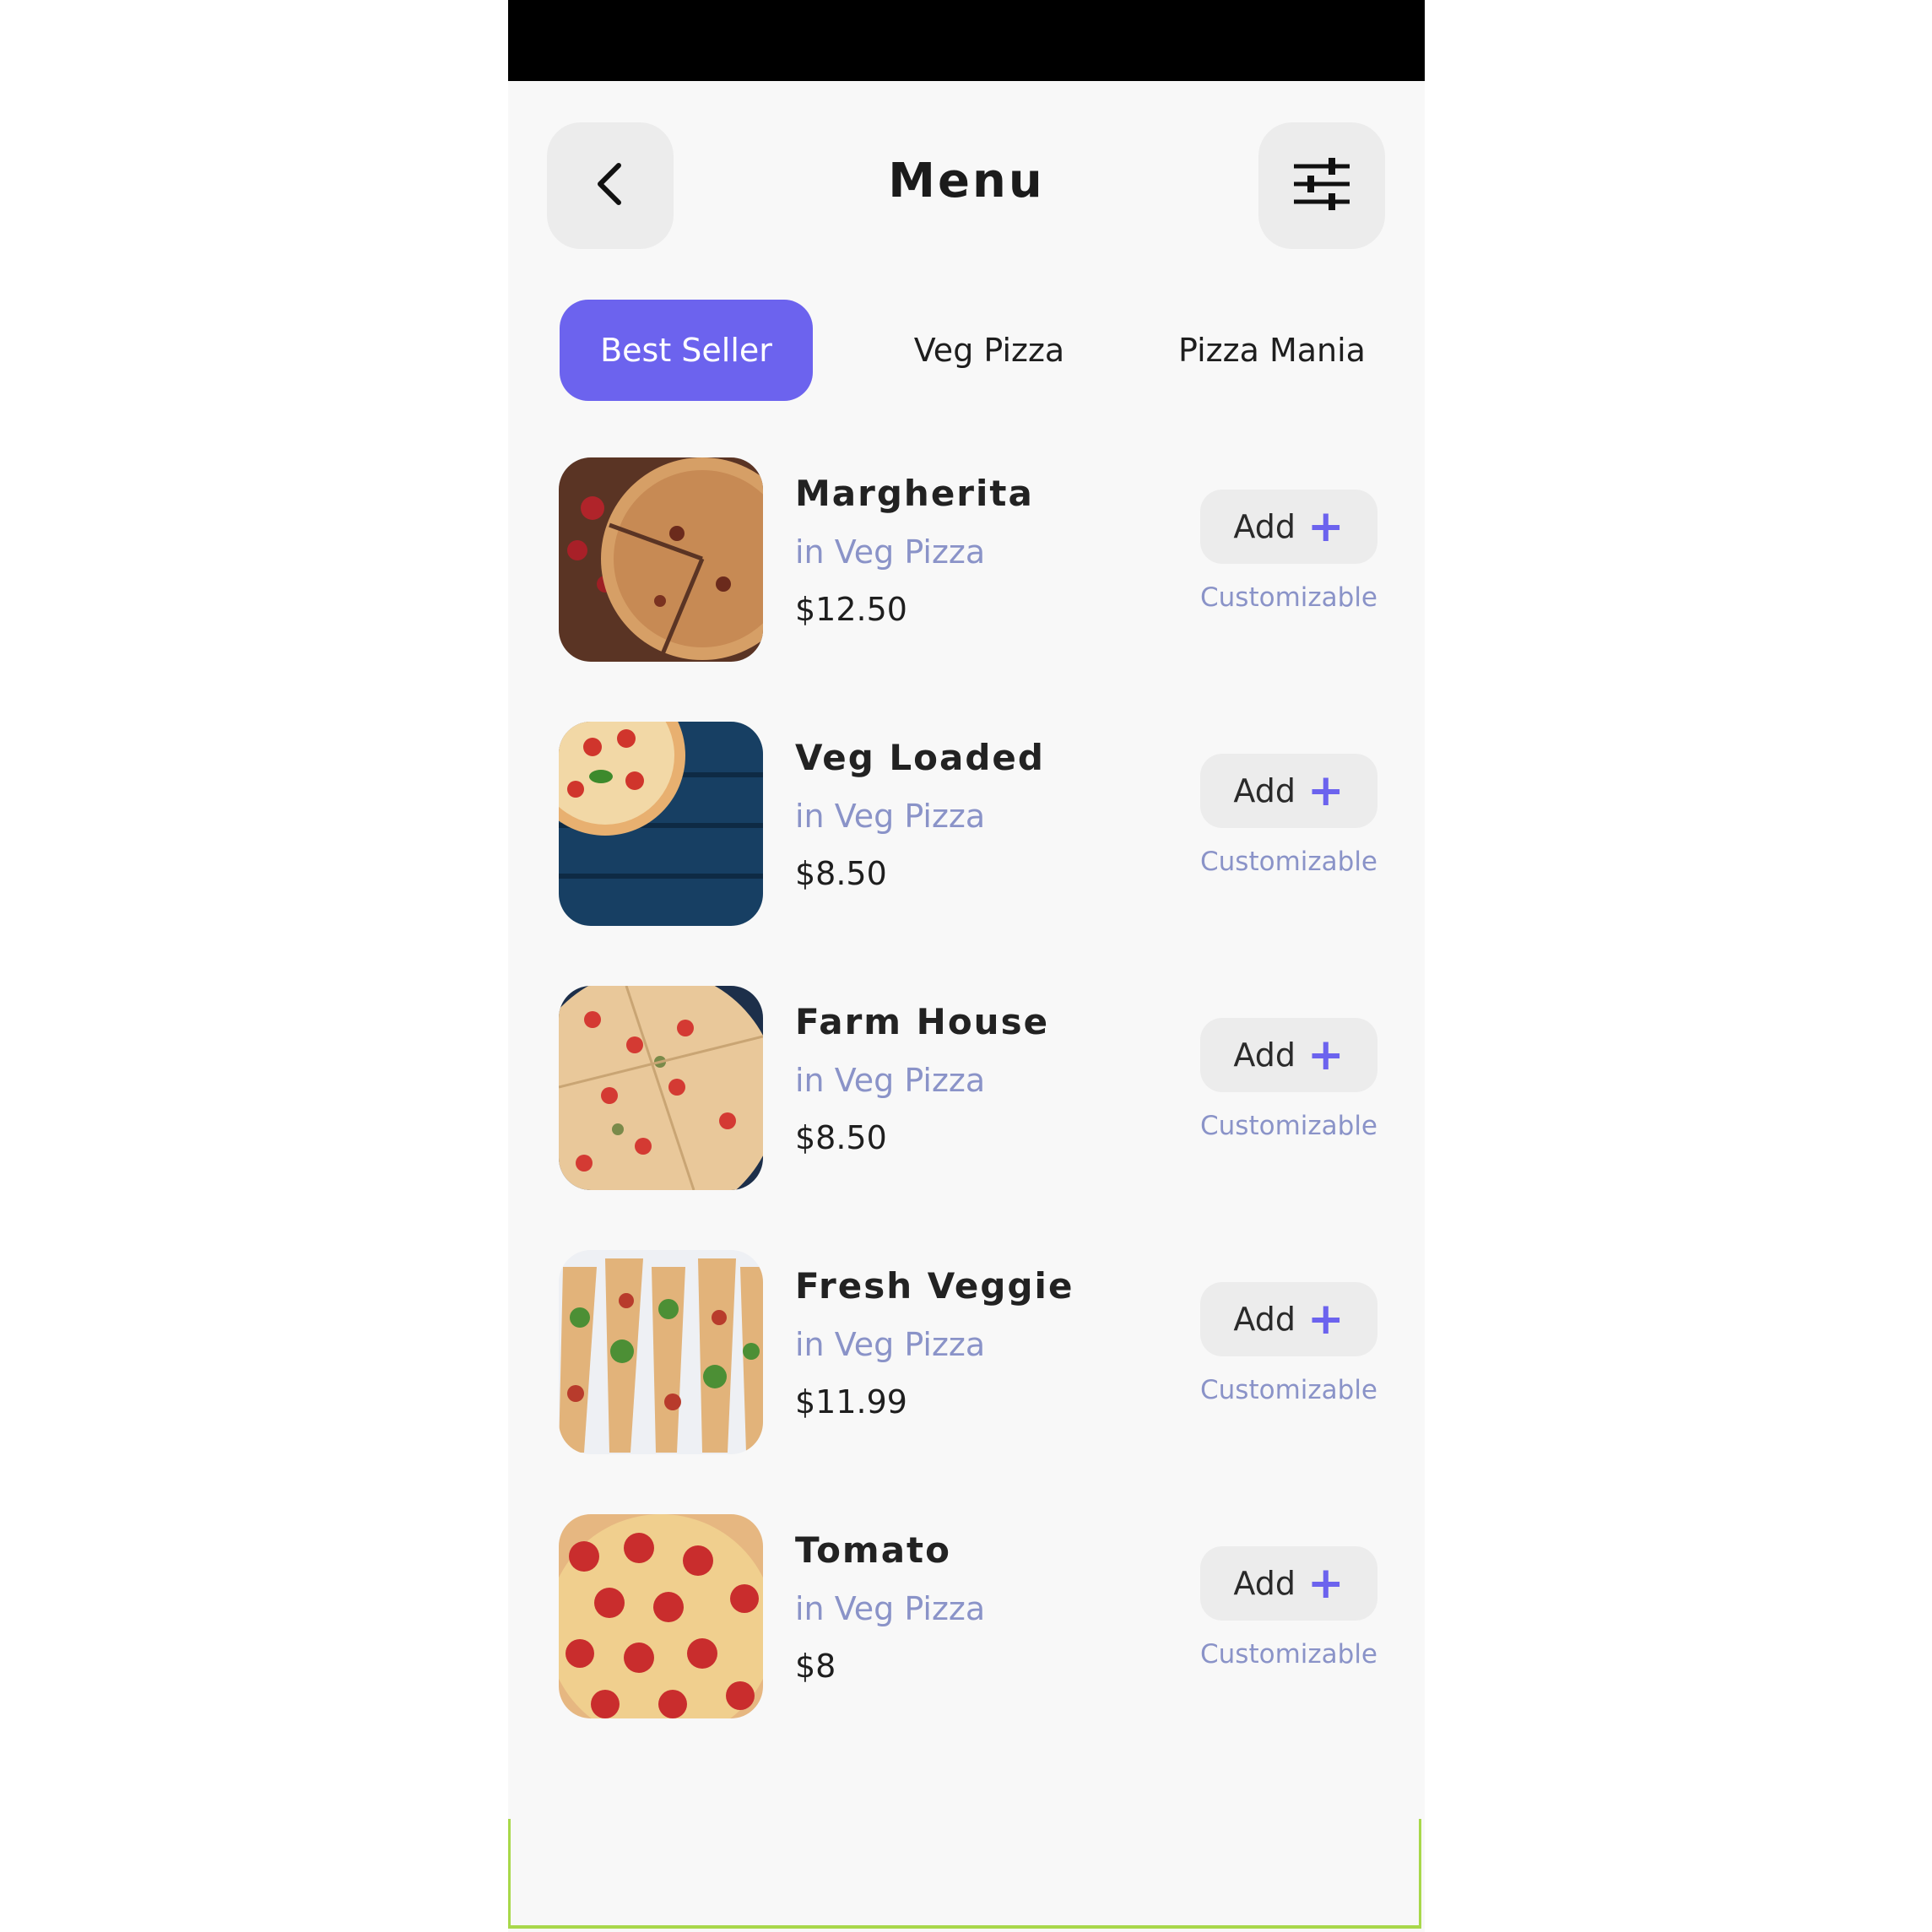 Image resolution: width=1932 pixels, height=1932 pixels. Describe the element at coordinates (851, 1402) in the screenshot. I see `item-price: $11.99` at that location.